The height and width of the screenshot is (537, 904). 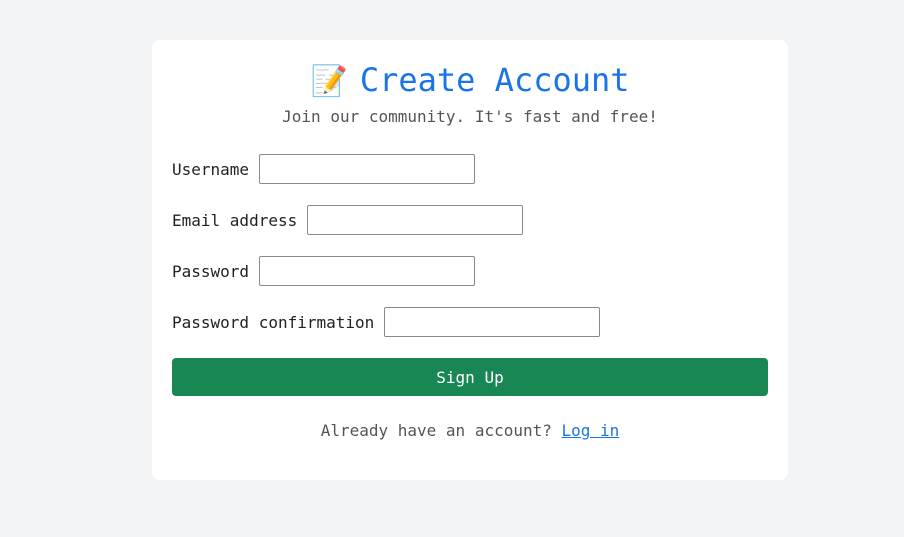 I want to click on login-link: Log in, so click(x=591, y=430).